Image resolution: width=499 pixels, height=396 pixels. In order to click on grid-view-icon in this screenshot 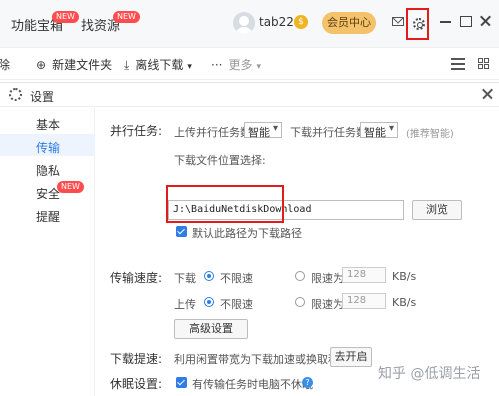, I will do `click(484, 64)`.